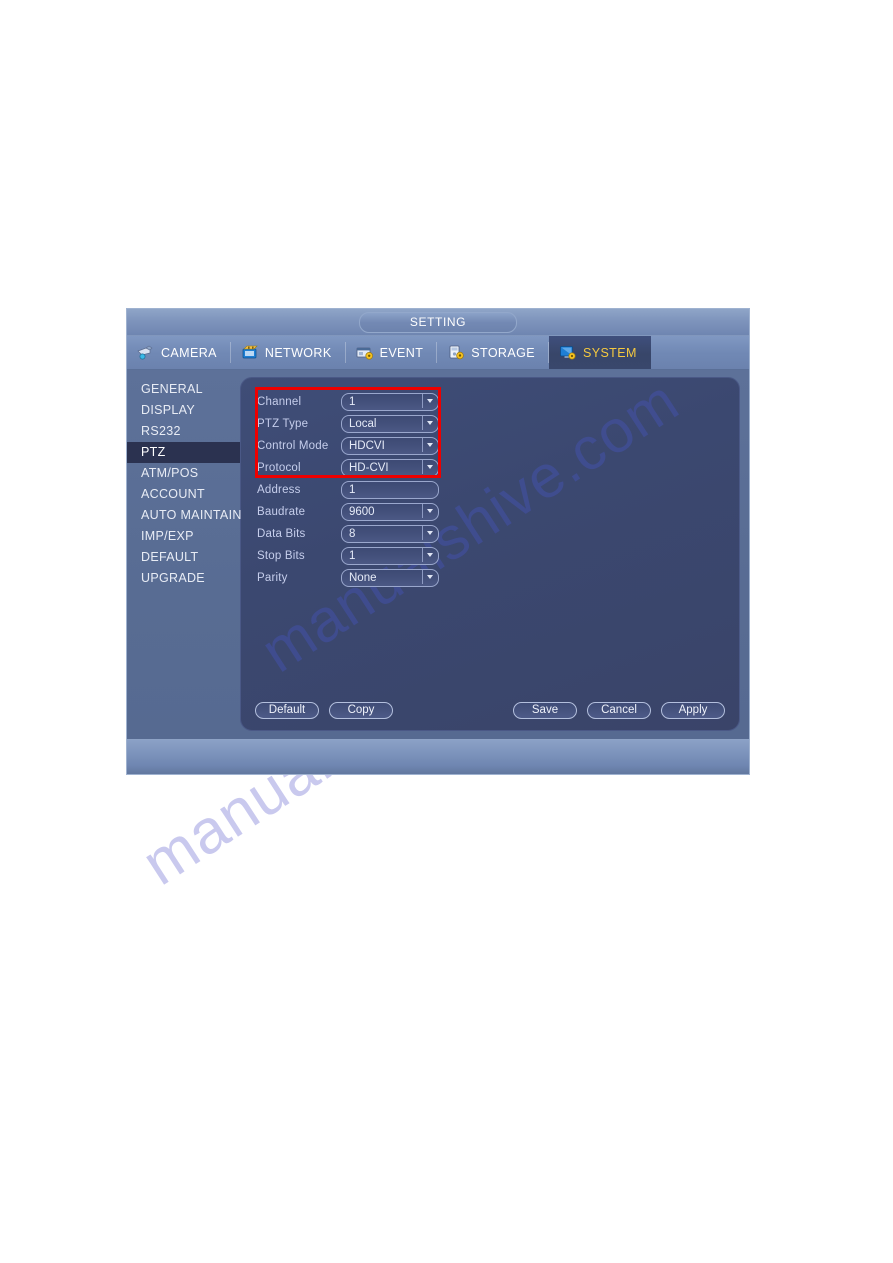 Image resolution: width=893 pixels, height=1263 pixels. I want to click on tab-network-label: NETWORK, so click(298, 352).